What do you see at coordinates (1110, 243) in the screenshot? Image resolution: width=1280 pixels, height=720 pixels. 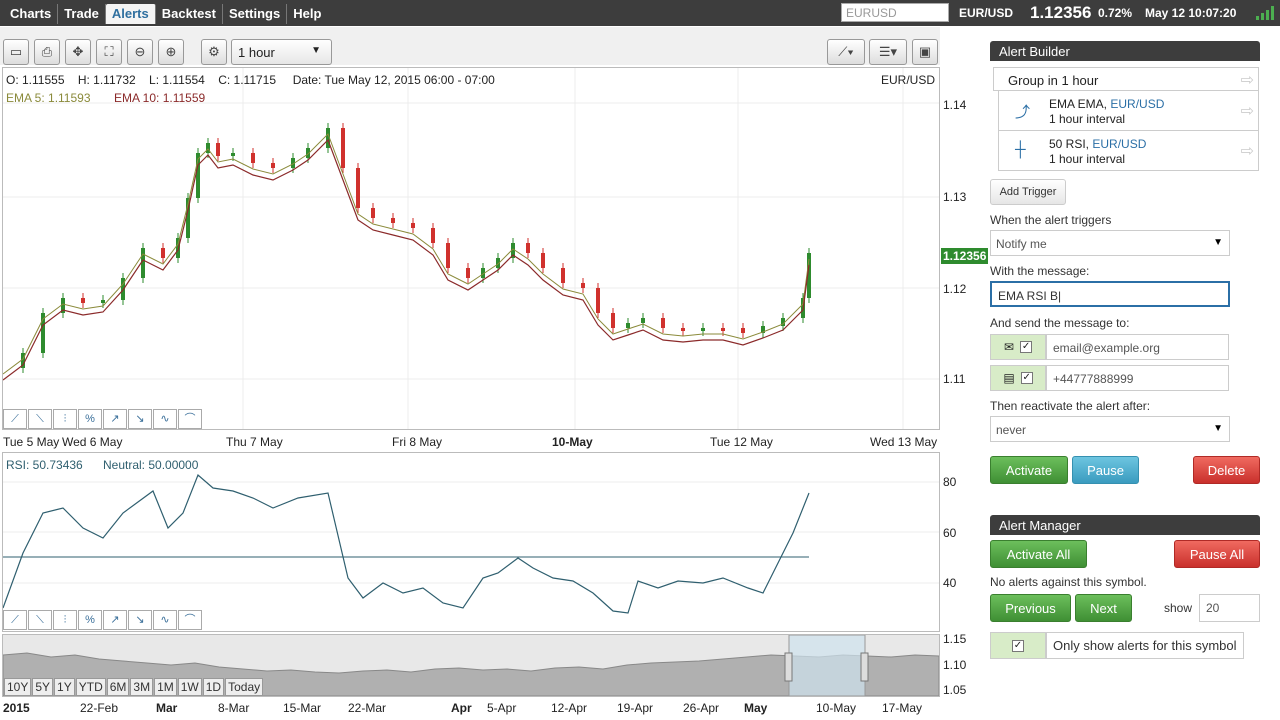 I see `notify-select: Notify me ▼` at bounding box center [1110, 243].